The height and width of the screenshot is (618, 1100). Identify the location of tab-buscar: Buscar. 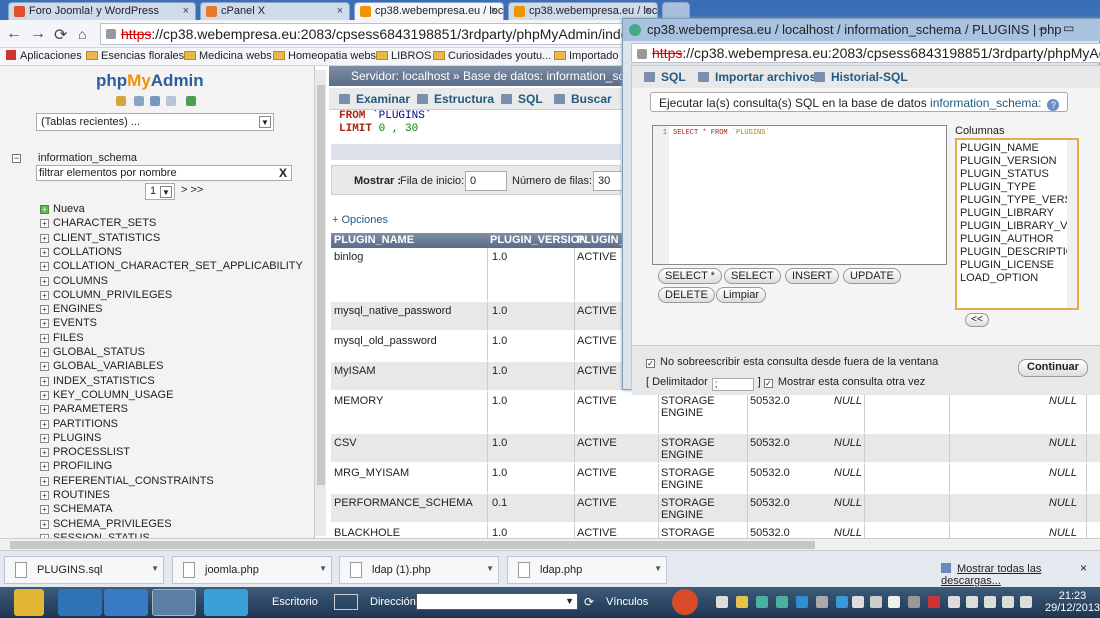
(583, 99).